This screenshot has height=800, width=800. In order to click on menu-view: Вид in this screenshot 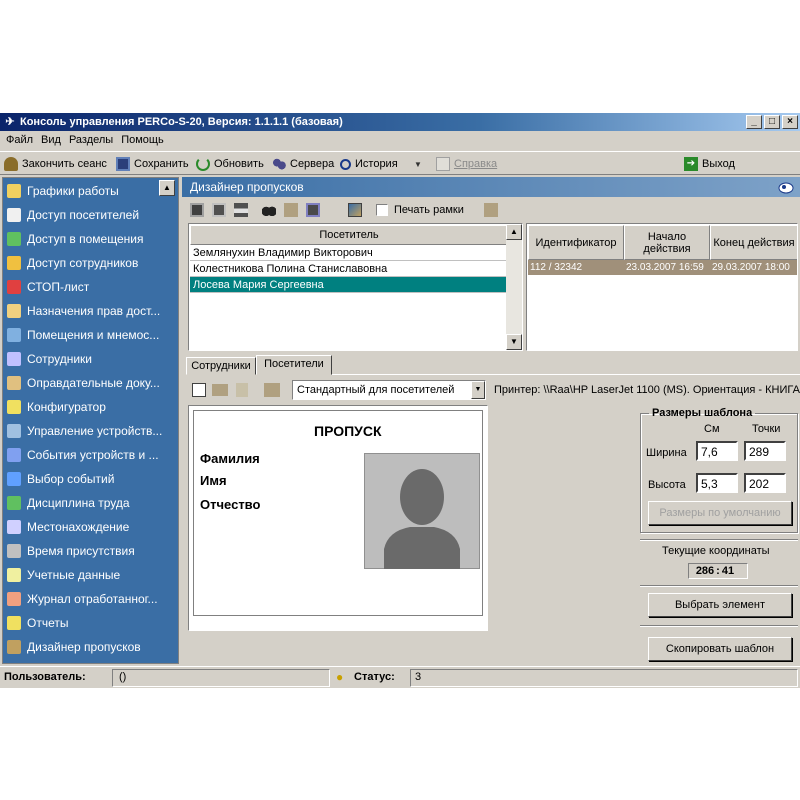, I will do `click(51, 140)`.